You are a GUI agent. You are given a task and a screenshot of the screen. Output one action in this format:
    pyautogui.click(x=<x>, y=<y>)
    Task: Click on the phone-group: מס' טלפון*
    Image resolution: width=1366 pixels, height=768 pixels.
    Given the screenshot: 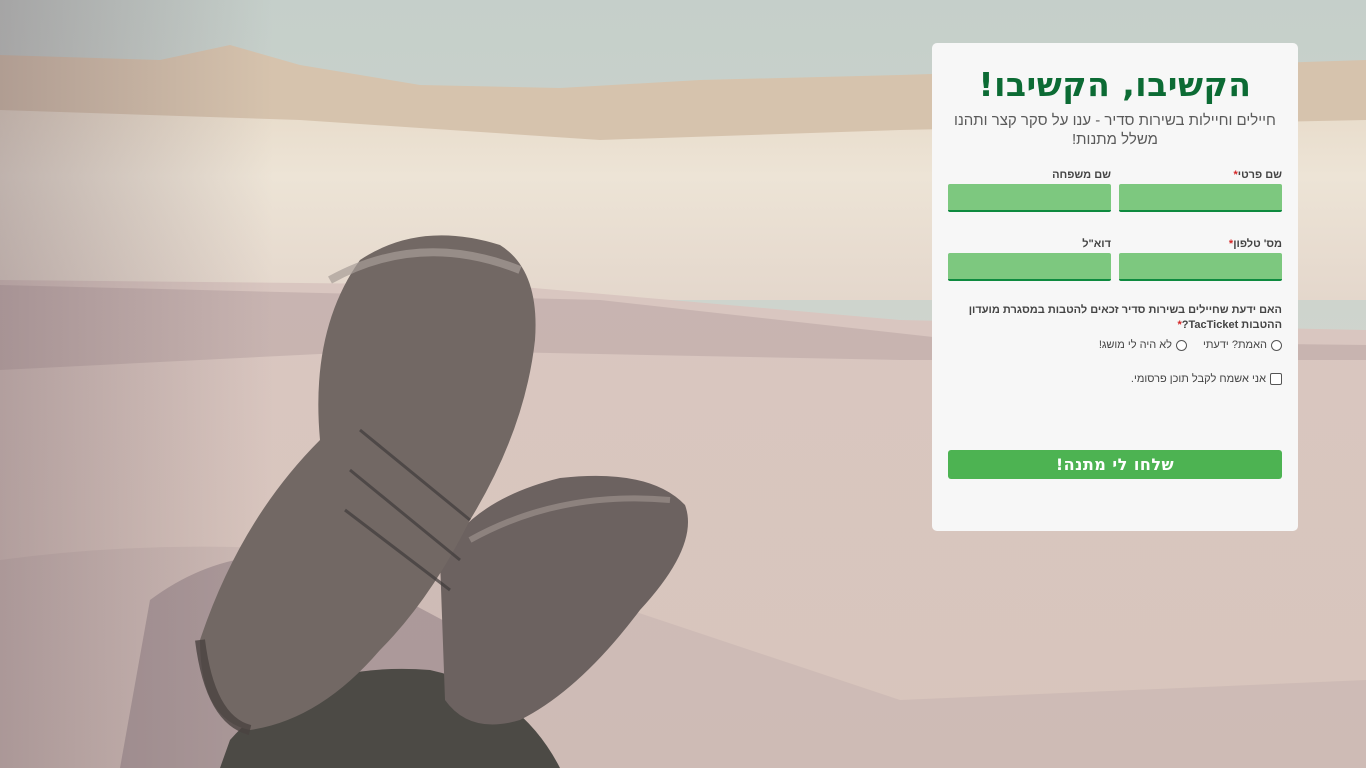 What is the action you would take?
    pyautogui.click(x=1200, y=258)
    